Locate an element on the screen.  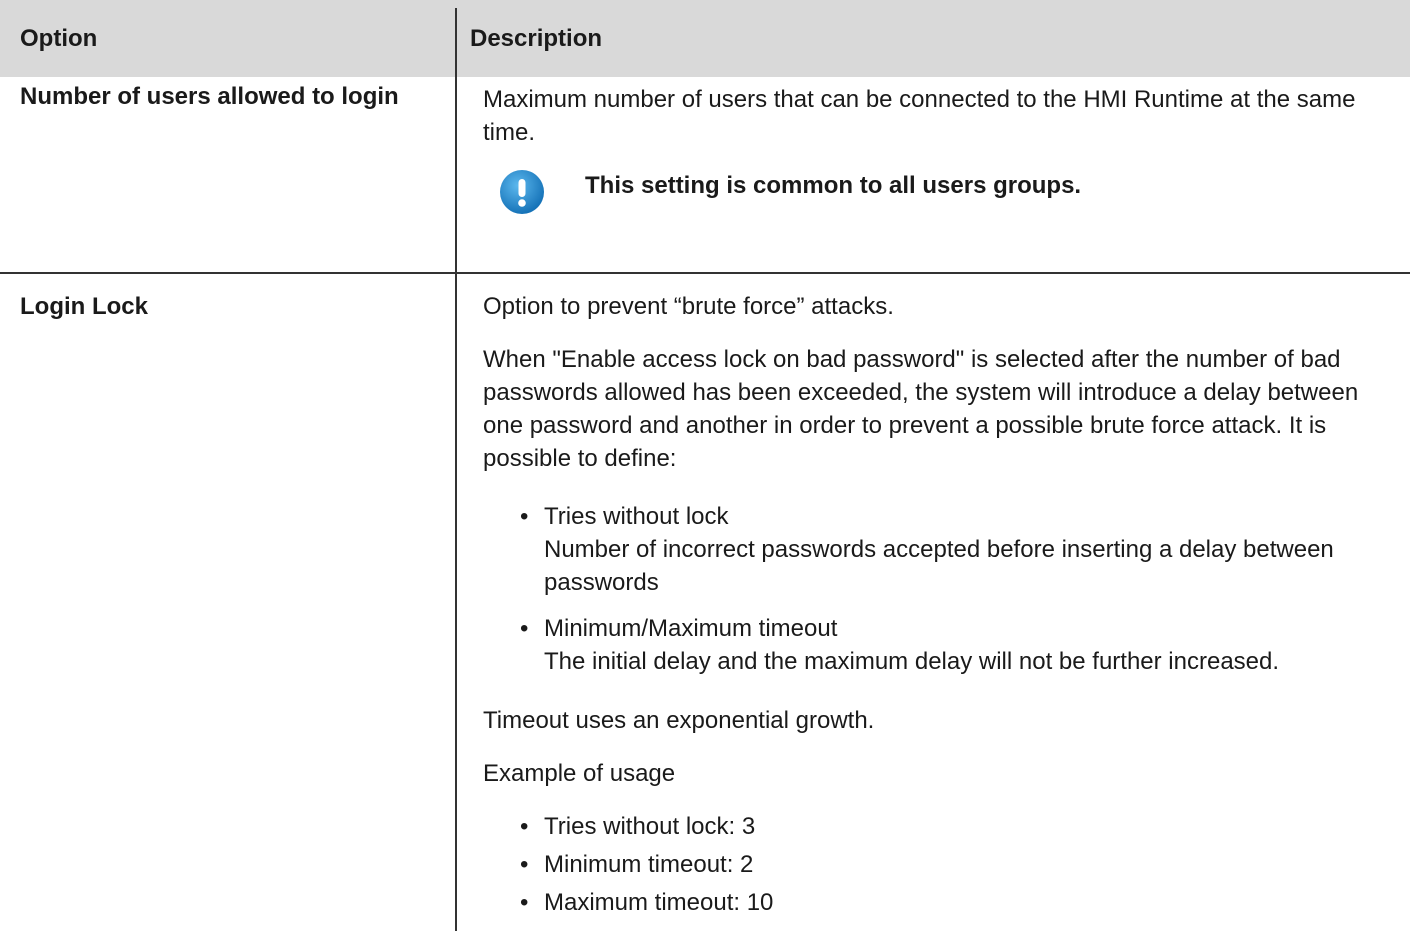
example-item: Maximum timeout: 10 is located at coordinates (659, 902).